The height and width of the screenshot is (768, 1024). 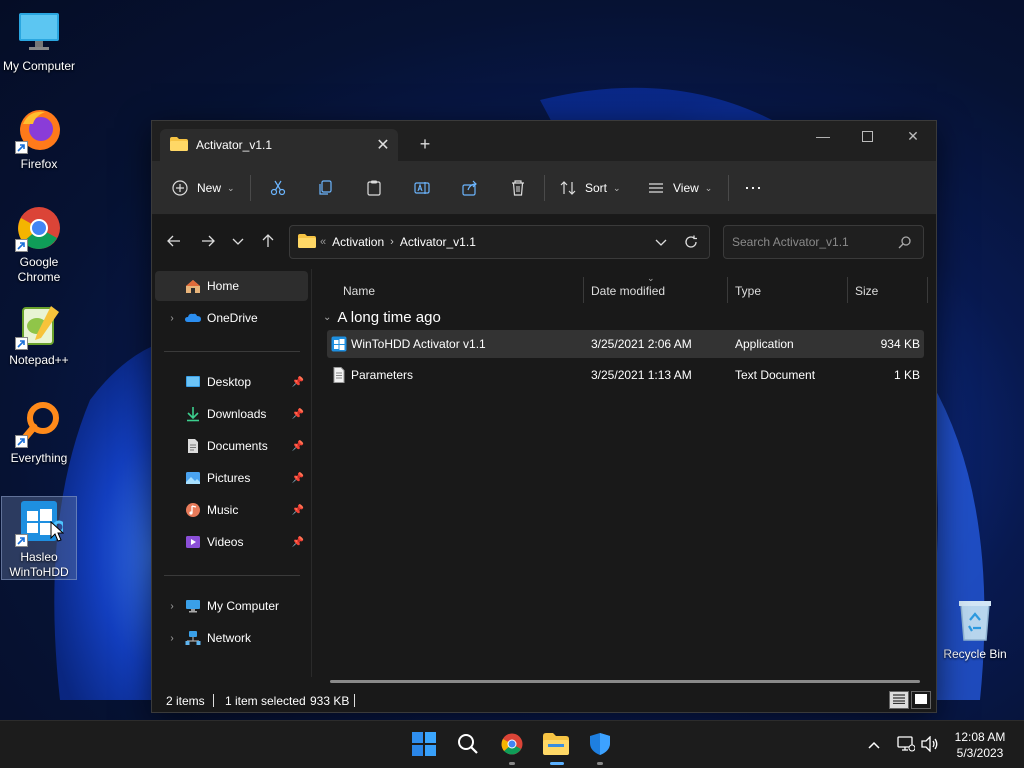 I want to click on tab-activator: Activator_v1.1 ✕, so click(x=279, y=145).